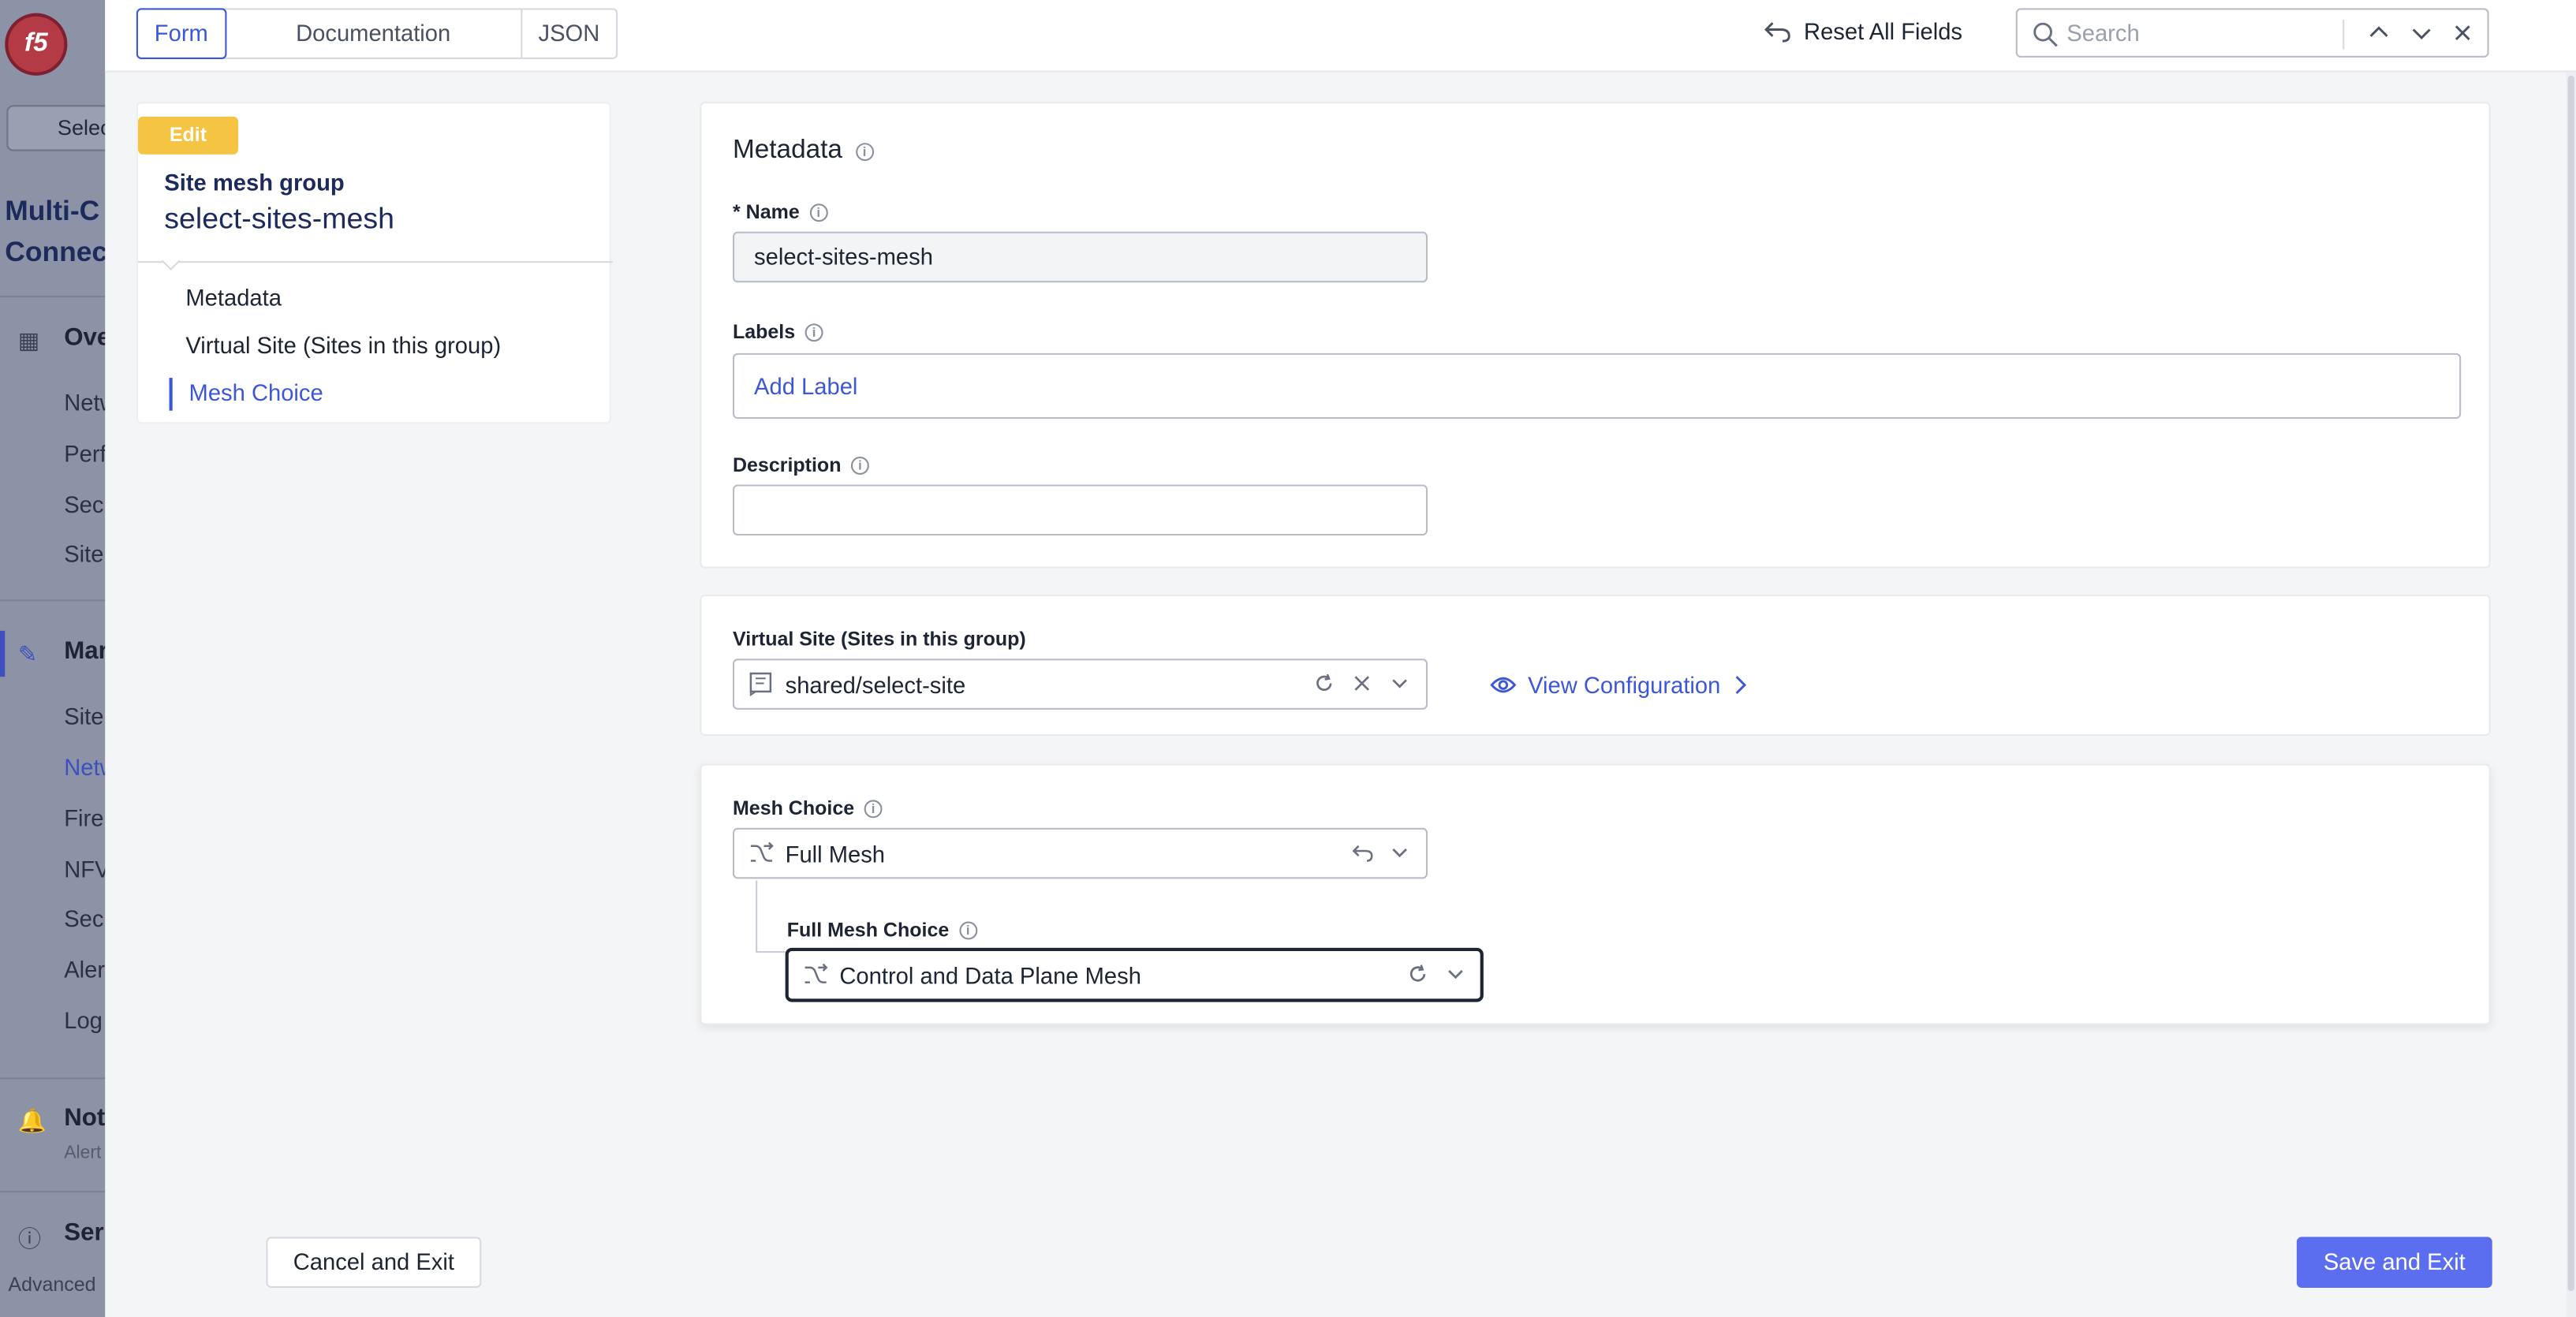 This screenshot has height=1317, width=2576. Describe the element at coordinates (85, 969) in the screenshot. I see `bg-nav-item: Aler` at that location.